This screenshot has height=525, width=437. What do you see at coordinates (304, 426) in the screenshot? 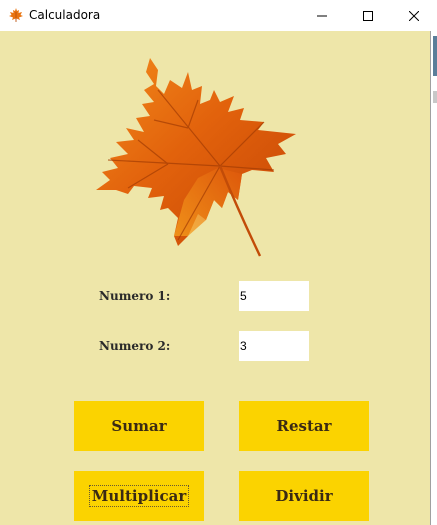
I see `restar-button: Restar` at bounding box center [304, 426].